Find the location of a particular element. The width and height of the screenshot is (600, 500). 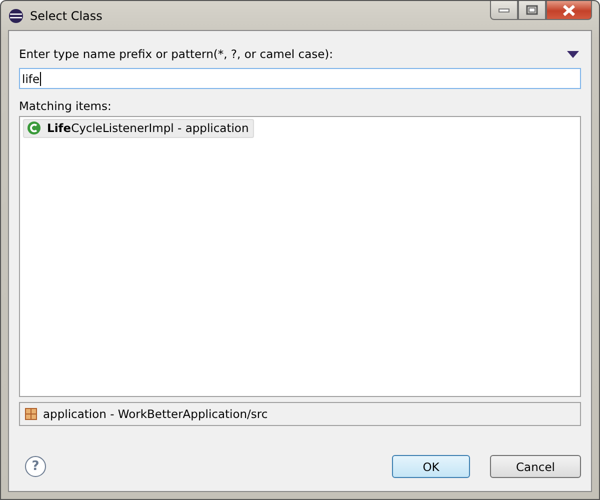

pattern-field: life is located at coordinates (300, 78).